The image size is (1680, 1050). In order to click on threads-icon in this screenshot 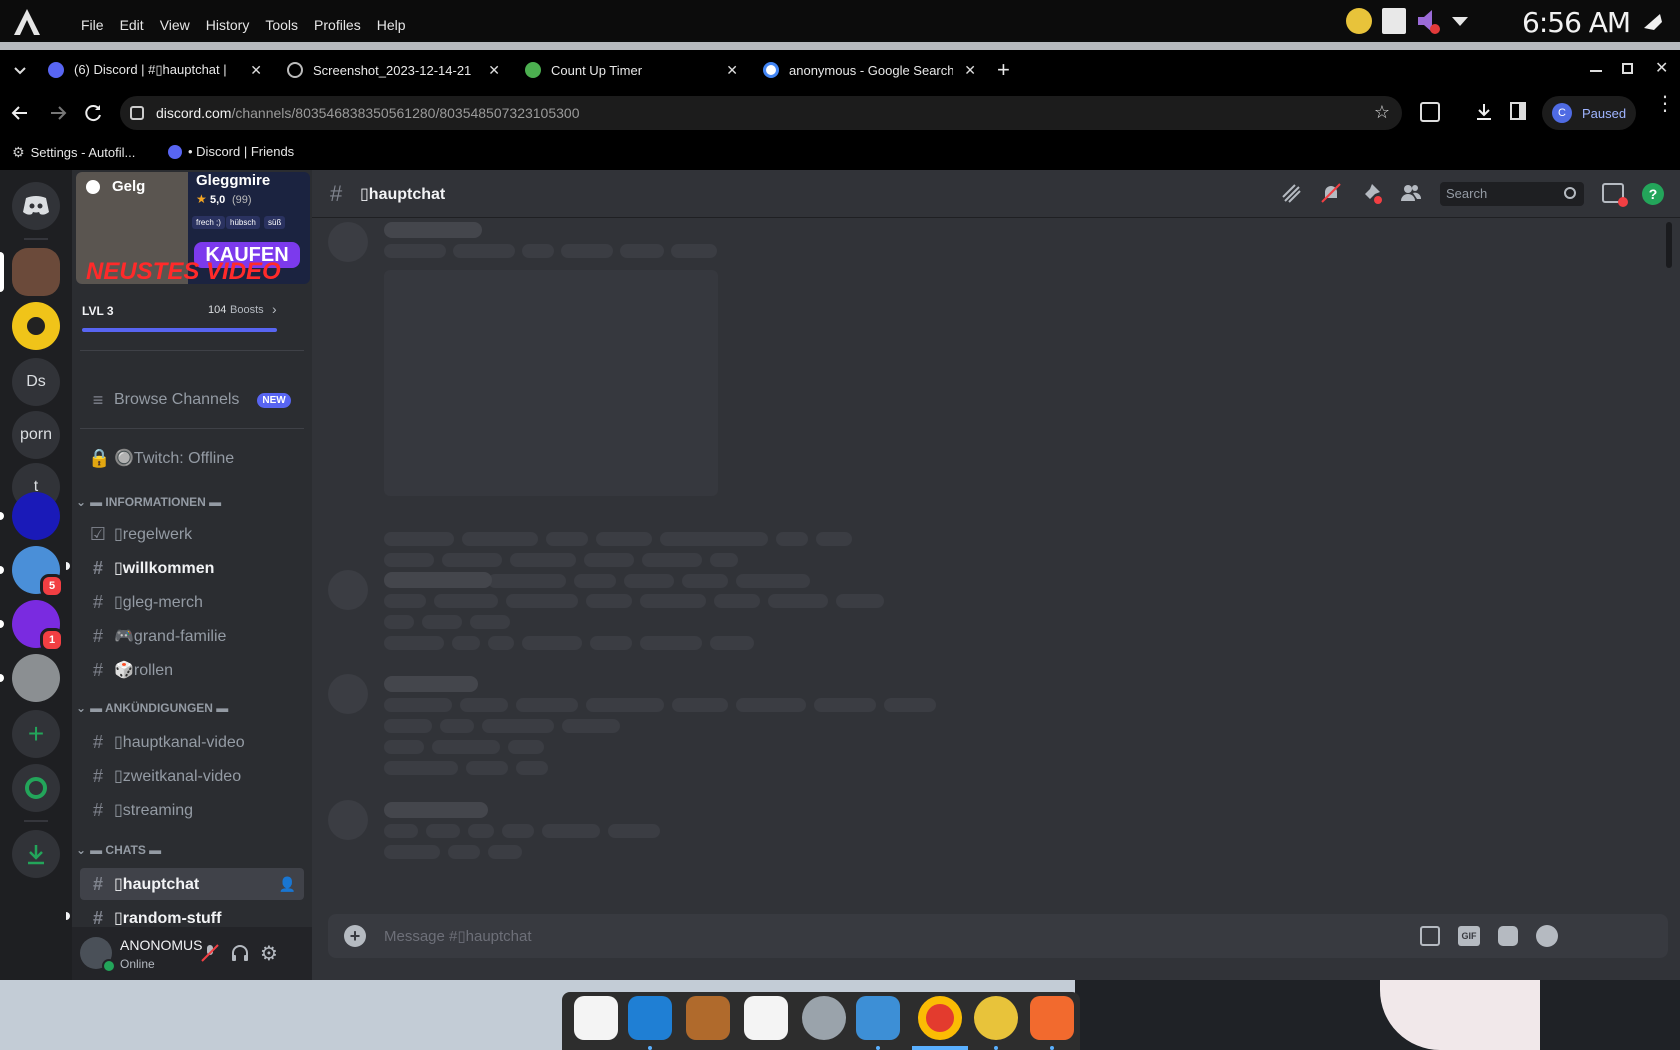, I will do `click(1291, 193)`.